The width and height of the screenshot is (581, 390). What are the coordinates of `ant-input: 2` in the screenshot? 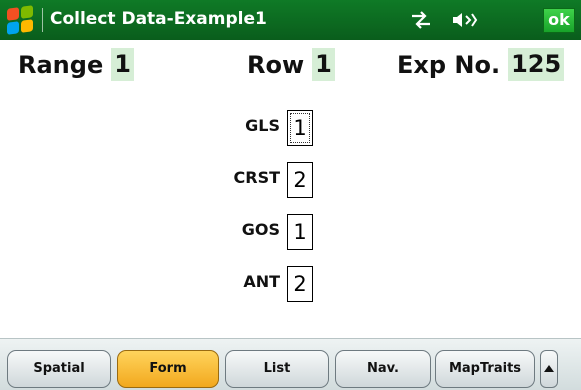 It's located at (300, 284).